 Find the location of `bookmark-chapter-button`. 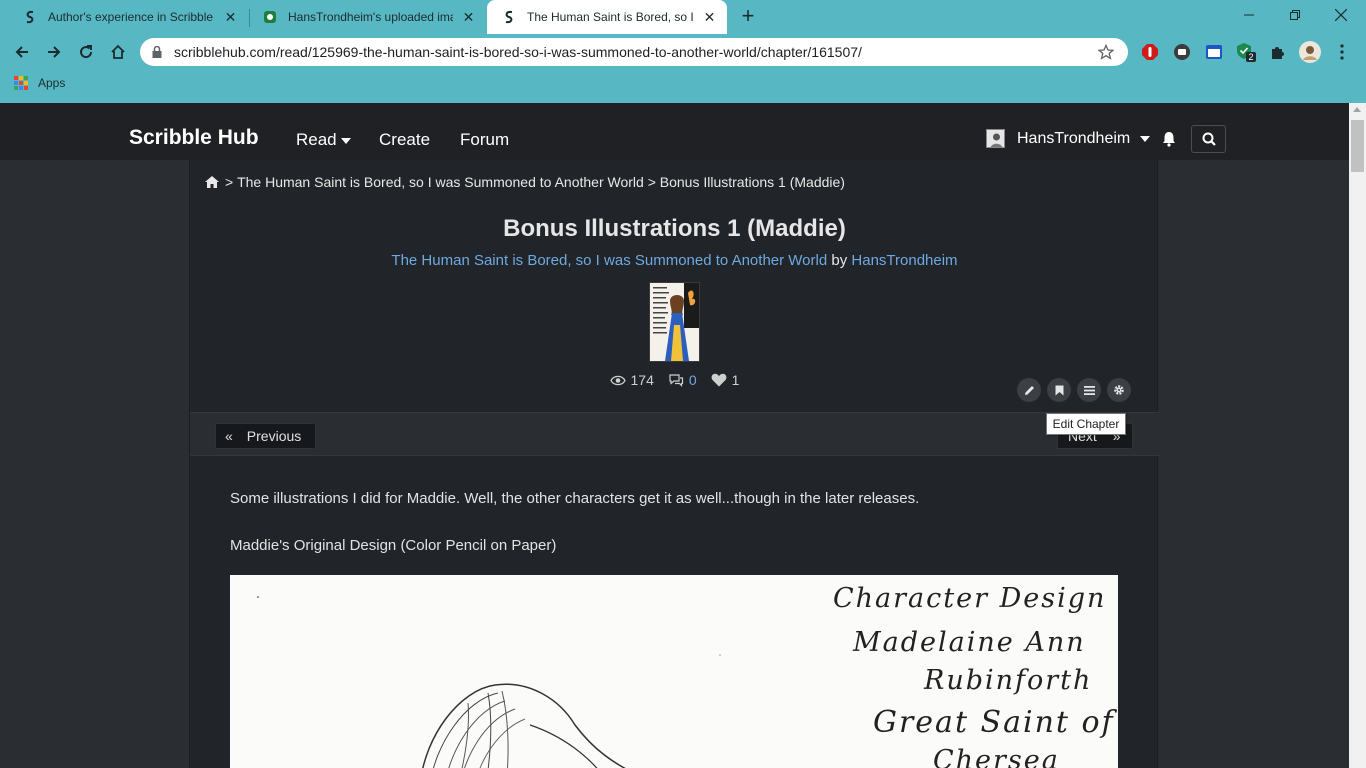

bookmark-chapter-button is located at coordinates (1059, 390).